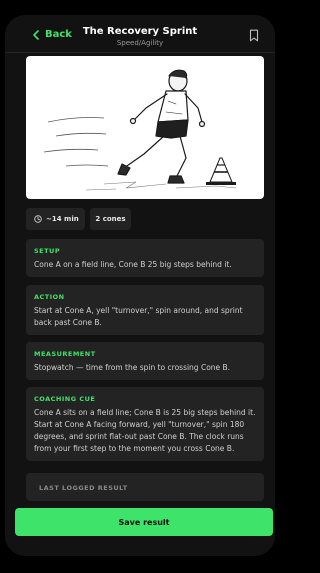  What do you see at coordinates (140, 43) in the screenshot?
I see `page-subtitle: Speed/Agility` at bounding box center [140, 43].